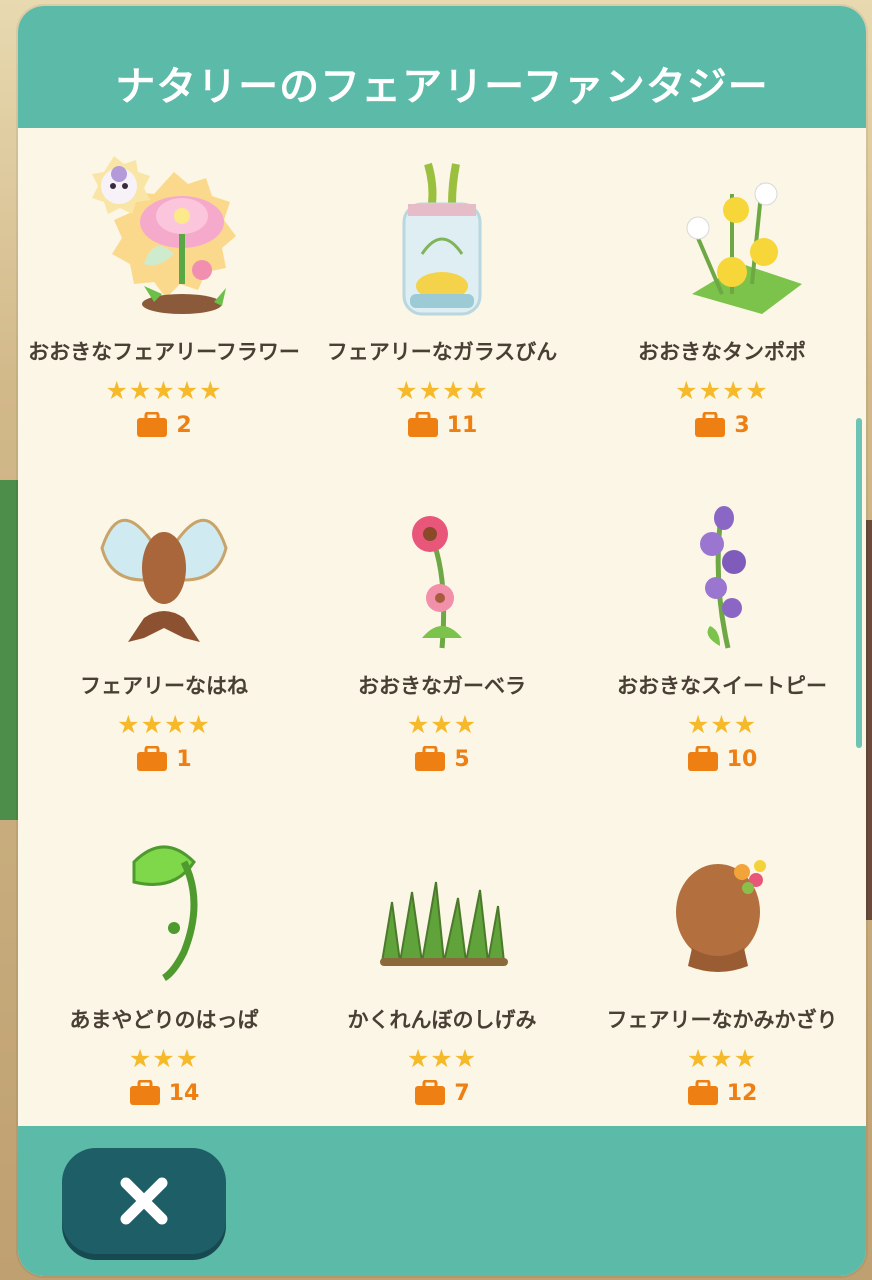 This screenshot has height=1280, width=872. Describe the element at coordinates (184, 759) in the screenshot. I see `item-count: 1` at that location.